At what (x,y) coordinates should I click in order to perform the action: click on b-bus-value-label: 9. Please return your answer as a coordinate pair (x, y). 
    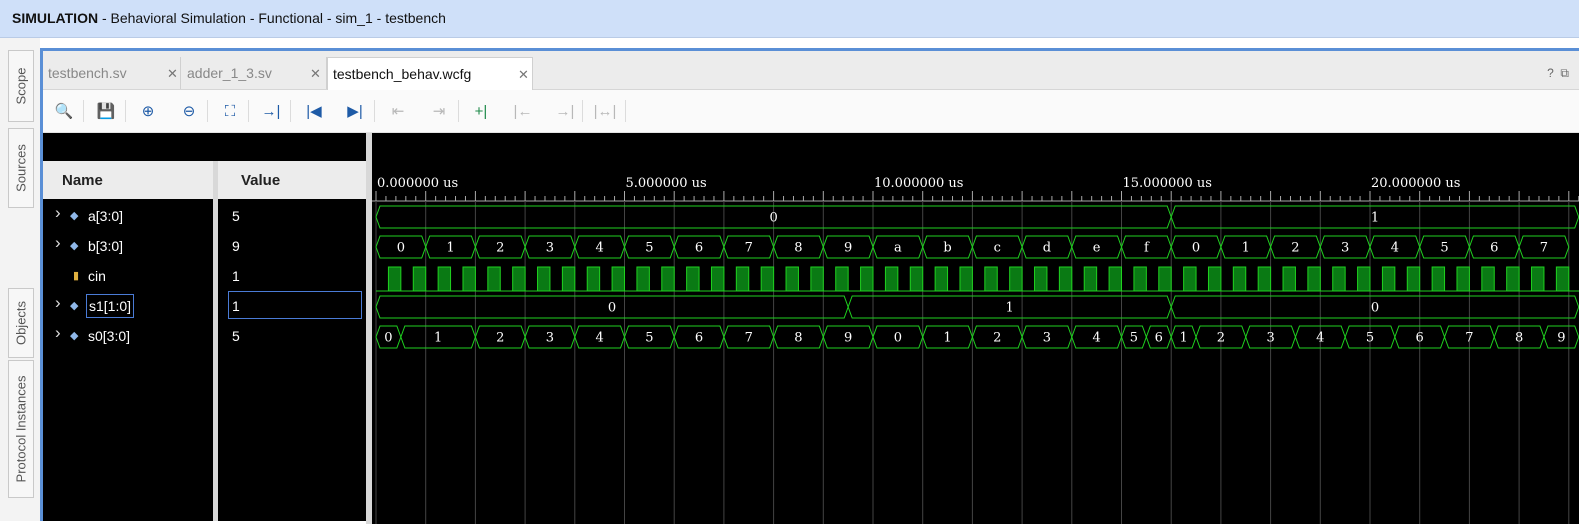
    Looking at the image, I should click on (848, 248).